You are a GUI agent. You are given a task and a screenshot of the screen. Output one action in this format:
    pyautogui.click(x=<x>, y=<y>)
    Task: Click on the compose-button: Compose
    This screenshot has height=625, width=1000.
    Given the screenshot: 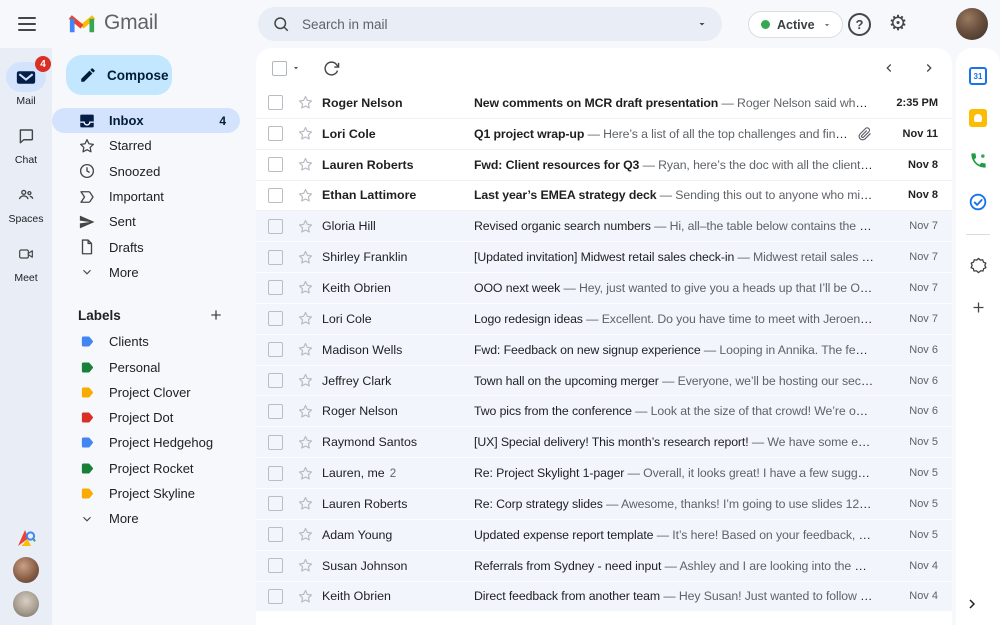 What is the action you would take?
    pyautogui.click(x=119, y=75)
    